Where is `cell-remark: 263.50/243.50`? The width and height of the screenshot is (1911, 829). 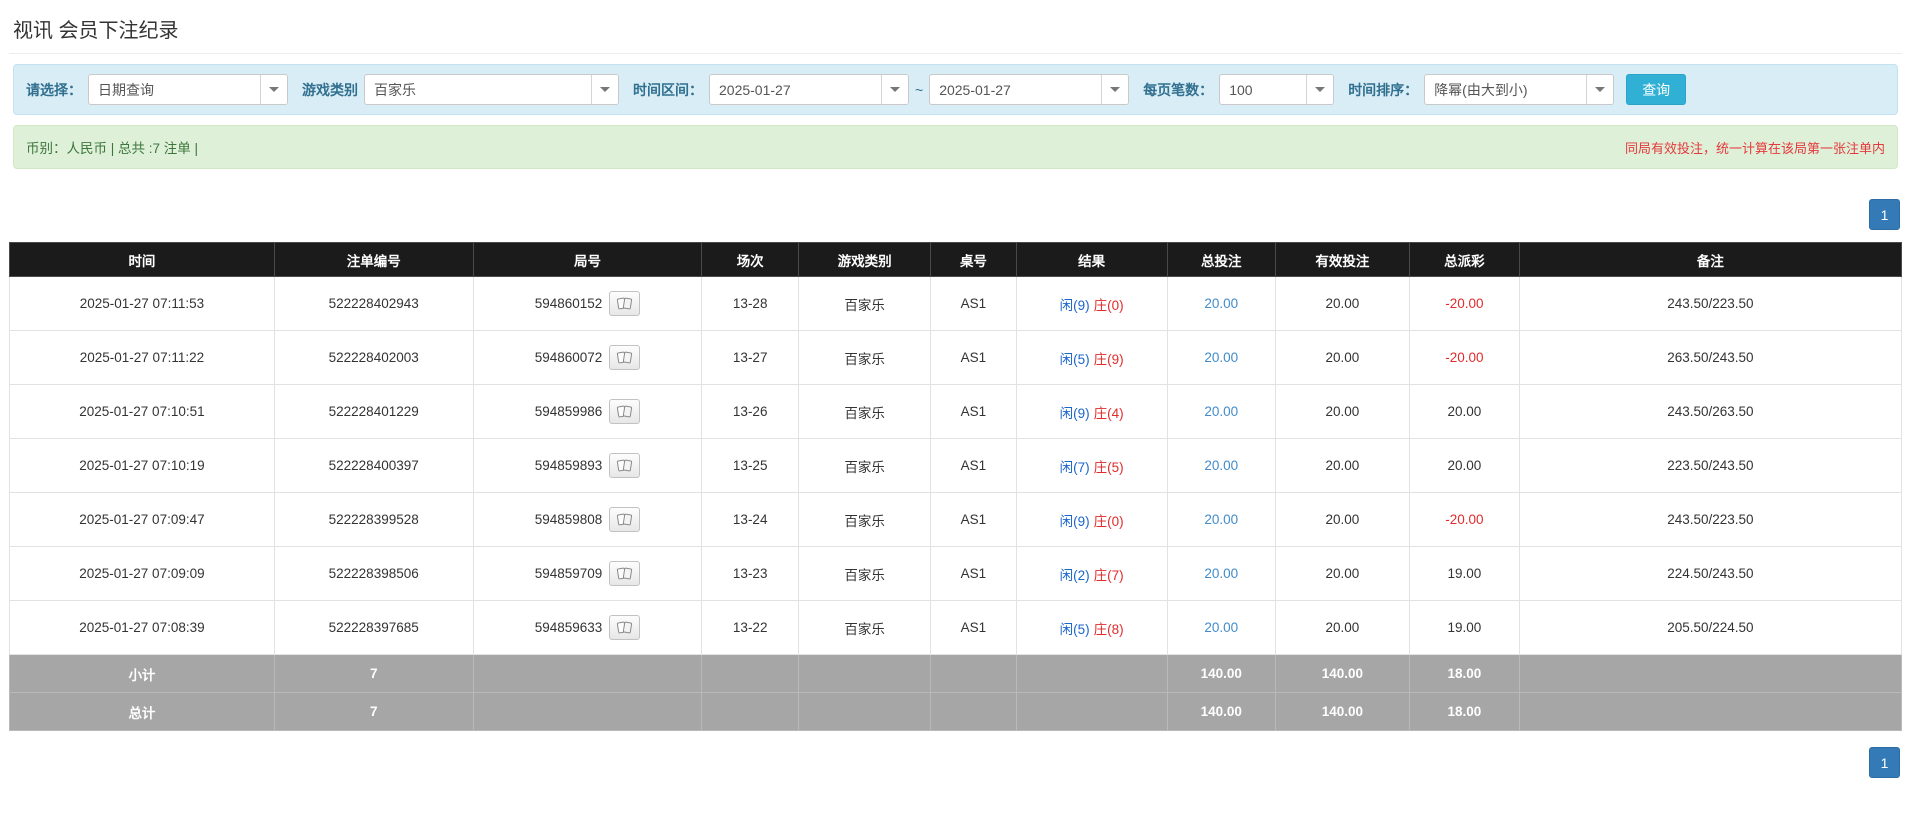 cell-remark: 263.50/243.50 is located at coordinates (1710, 357).